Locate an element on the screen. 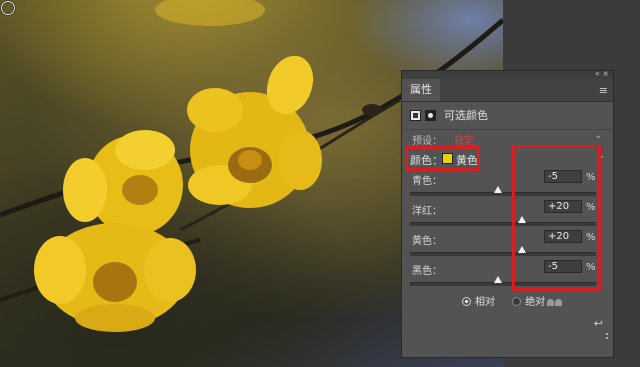  cyan-slider is located at coordinates (503, 191).